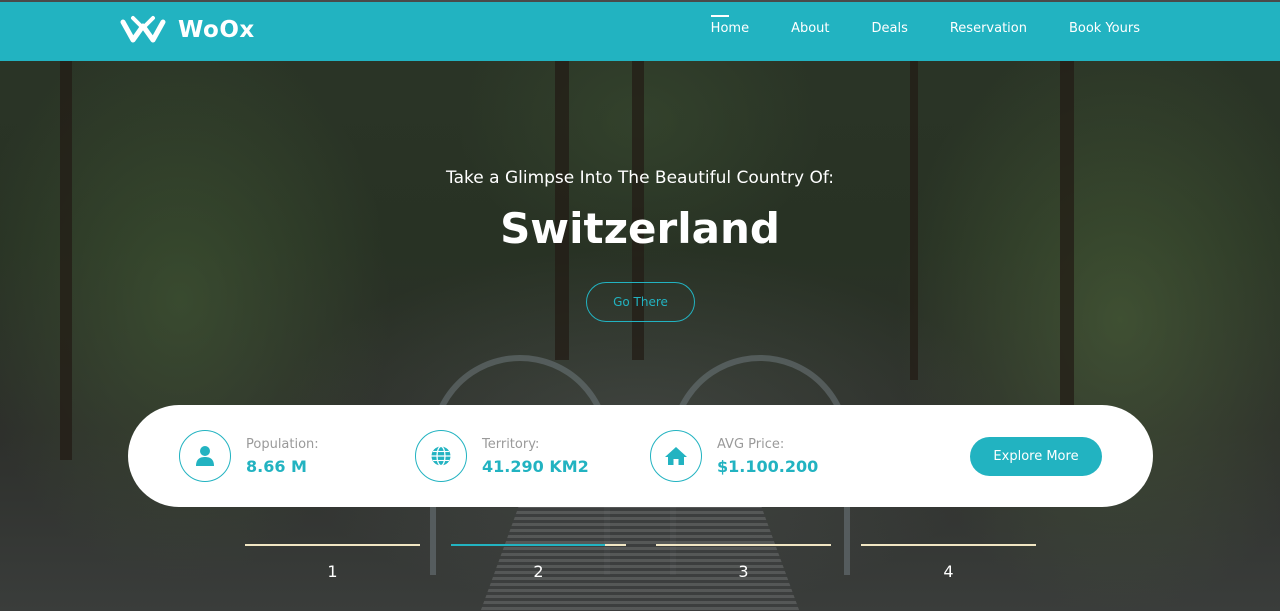 The width and height of the screenshot is (1280, 611). What do you see at coordinates (1104, 28) in the screenshot?
I see `nav-item-book-yours: Book Yours` at bounding box center [1104, 28].